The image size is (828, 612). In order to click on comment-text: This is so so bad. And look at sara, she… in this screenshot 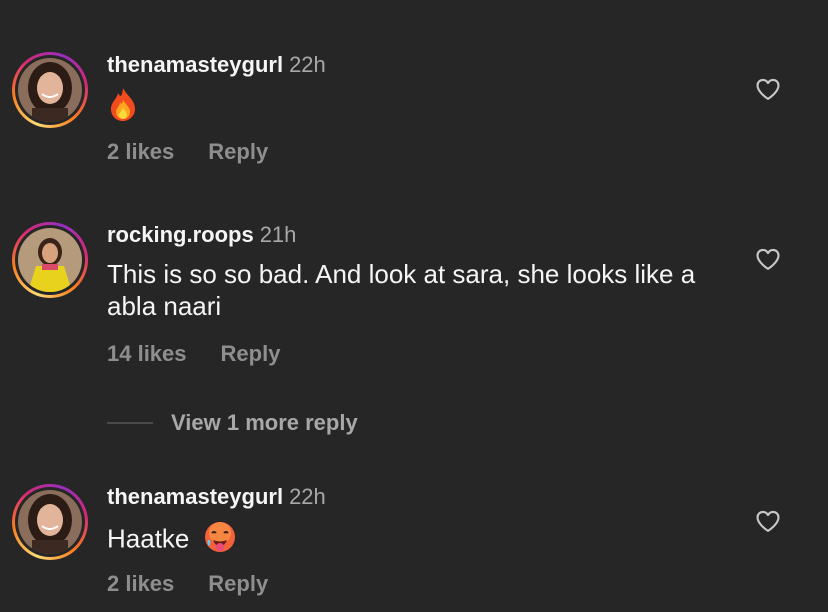, I will do `click(401, 290)`.